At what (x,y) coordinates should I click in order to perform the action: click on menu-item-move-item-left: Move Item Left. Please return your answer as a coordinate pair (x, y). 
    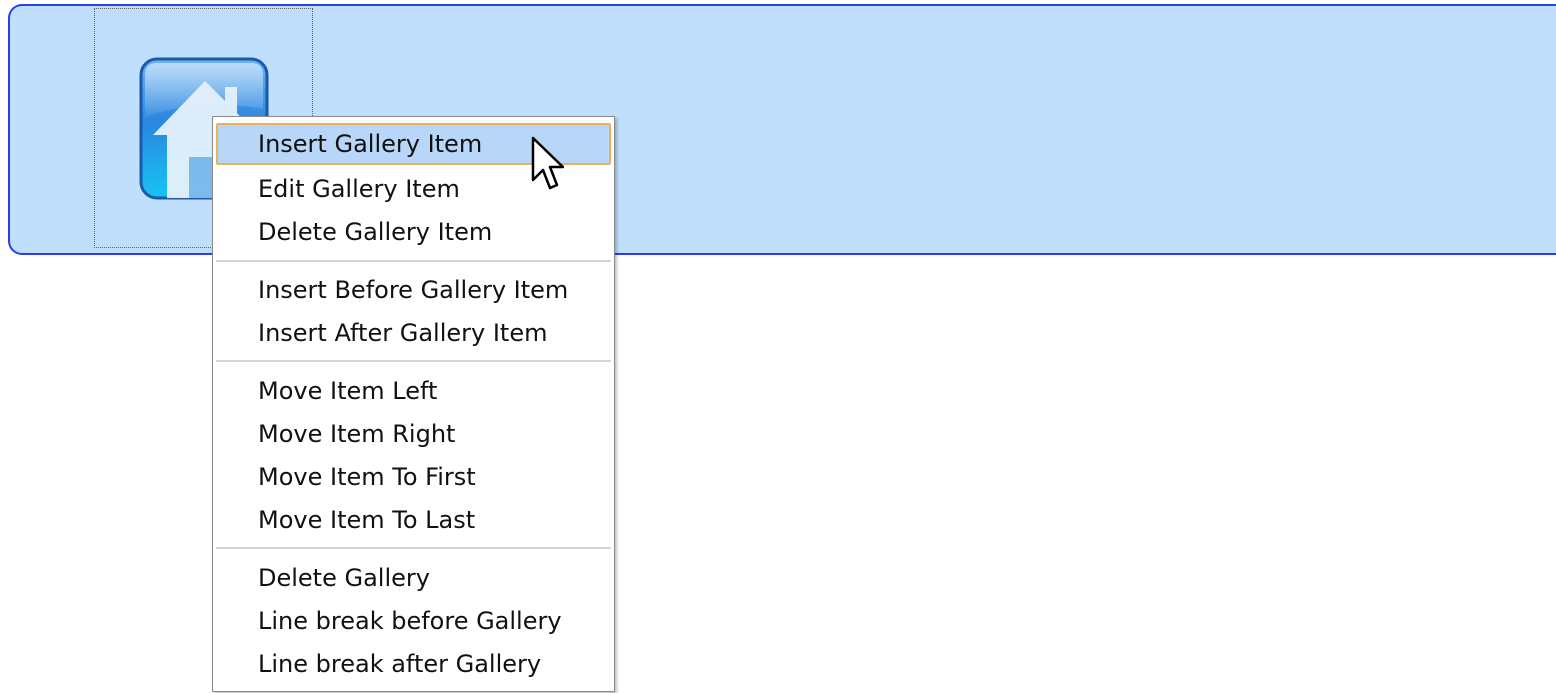
    Looking at the image, I should click on (413, 391).